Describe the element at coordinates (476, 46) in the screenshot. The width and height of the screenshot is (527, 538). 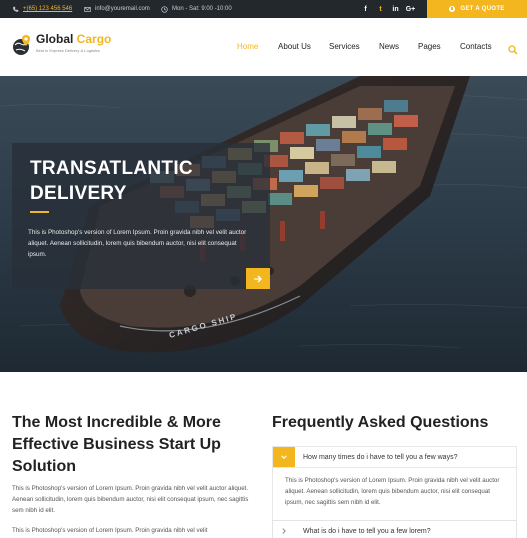
I see `nav-contacts: Contacts` at that location.